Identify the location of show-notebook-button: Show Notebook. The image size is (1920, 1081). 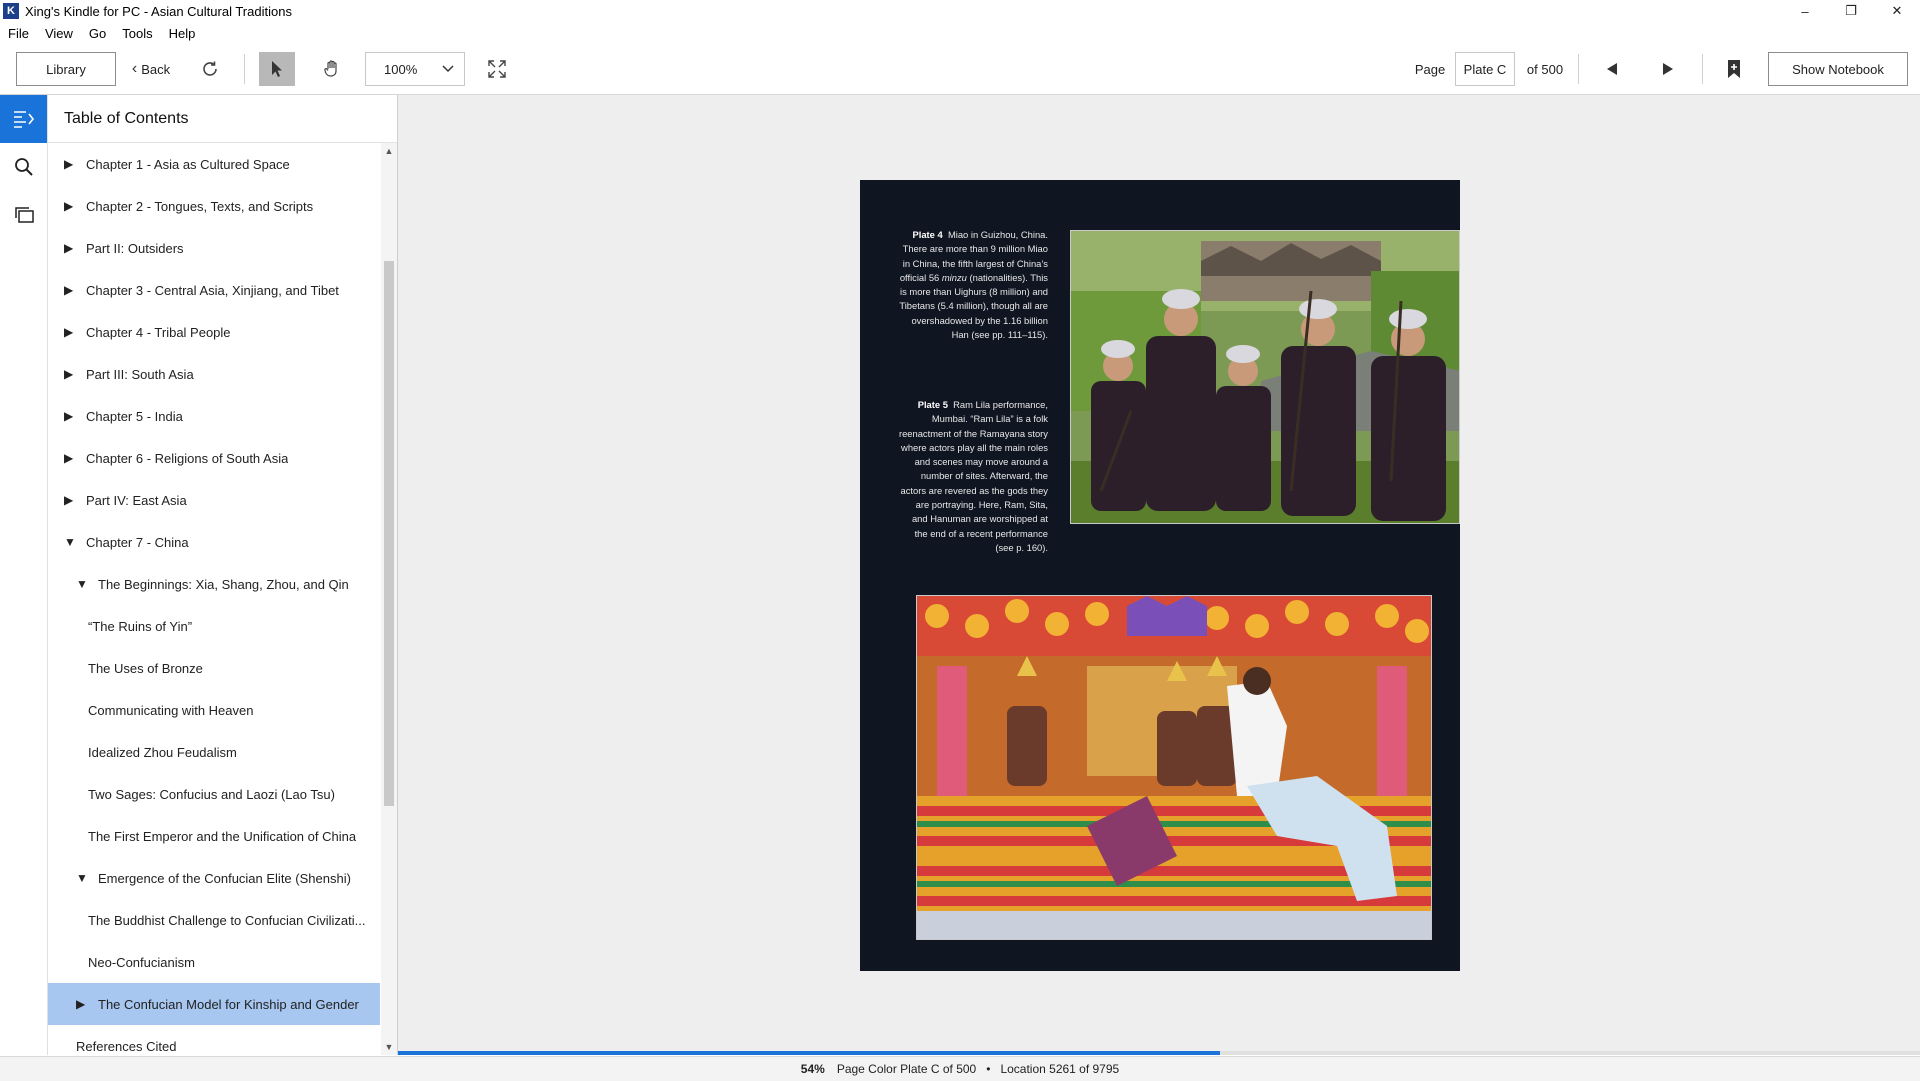
(1838, 69).